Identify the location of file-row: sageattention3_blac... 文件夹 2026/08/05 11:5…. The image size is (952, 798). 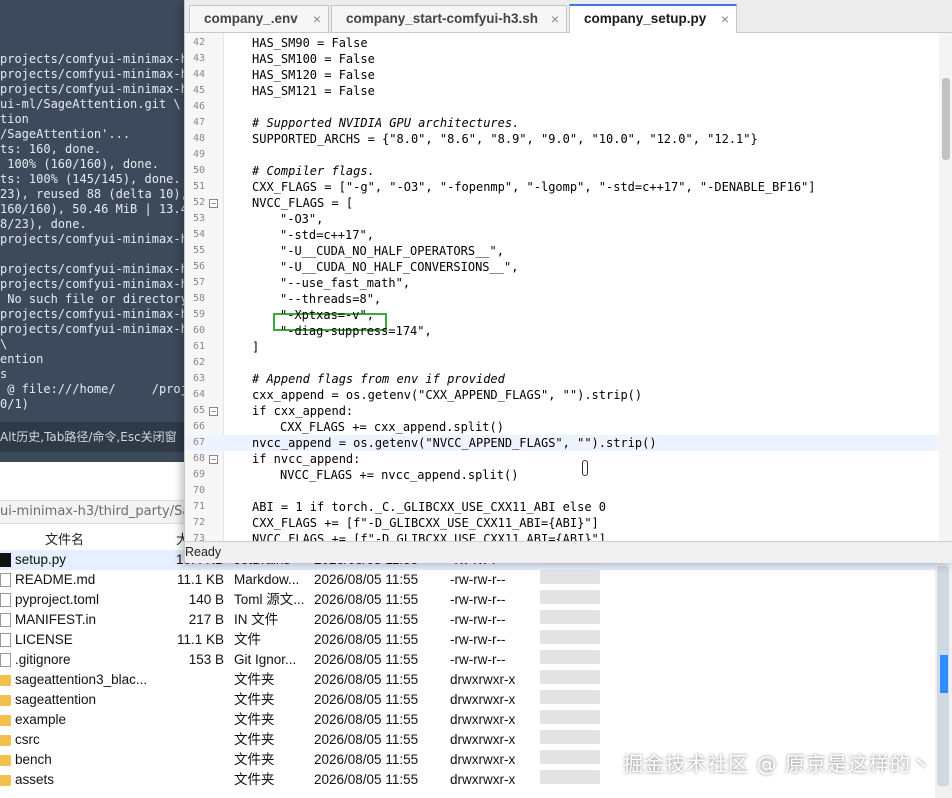
(467, 680).